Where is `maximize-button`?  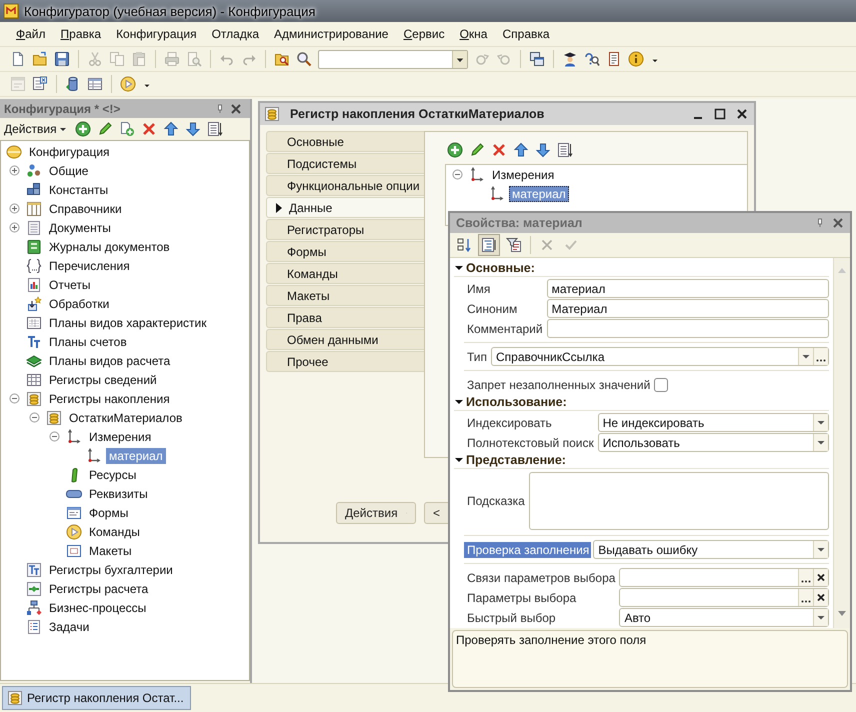 maximize-button is located at coordinates (720, 114).